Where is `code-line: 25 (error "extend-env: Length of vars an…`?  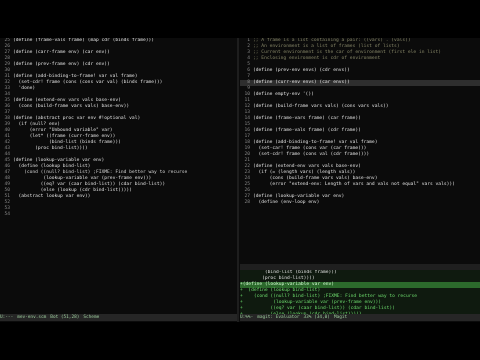 code-line: 25 (error "extend-env: Length of vars an… is located at coordinates (360, 185).